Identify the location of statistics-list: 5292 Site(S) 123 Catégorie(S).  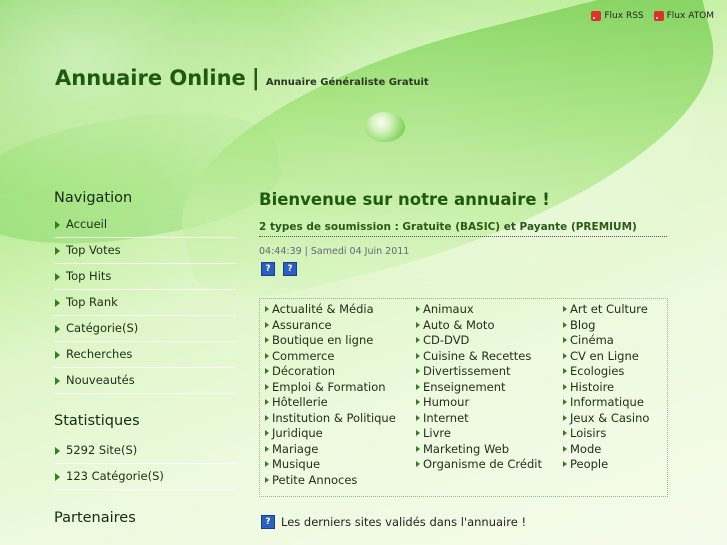
(145, 464).